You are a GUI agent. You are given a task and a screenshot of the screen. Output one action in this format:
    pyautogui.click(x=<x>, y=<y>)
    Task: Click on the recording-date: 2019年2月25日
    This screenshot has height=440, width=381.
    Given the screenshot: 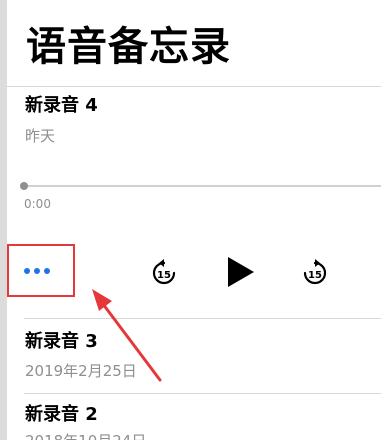 What is the action you would take?
    pyautogui.click(x=81, y=371)
    